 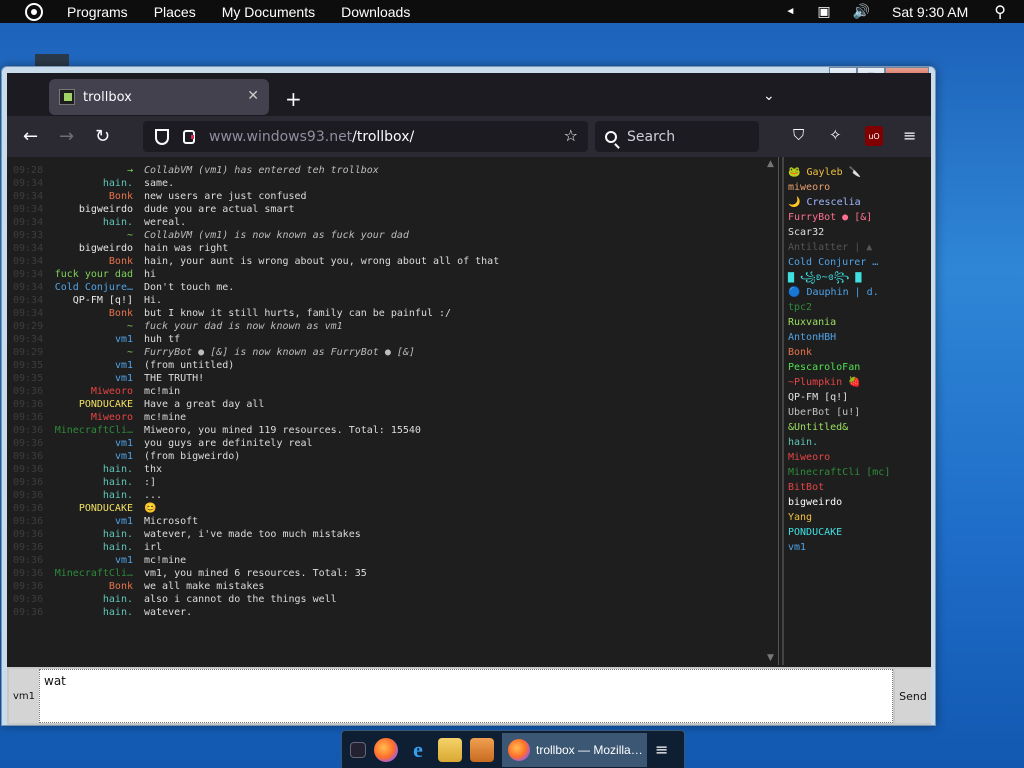 I want to click on hamburger-menu-icon: ≡, so click(x=909, y=135).